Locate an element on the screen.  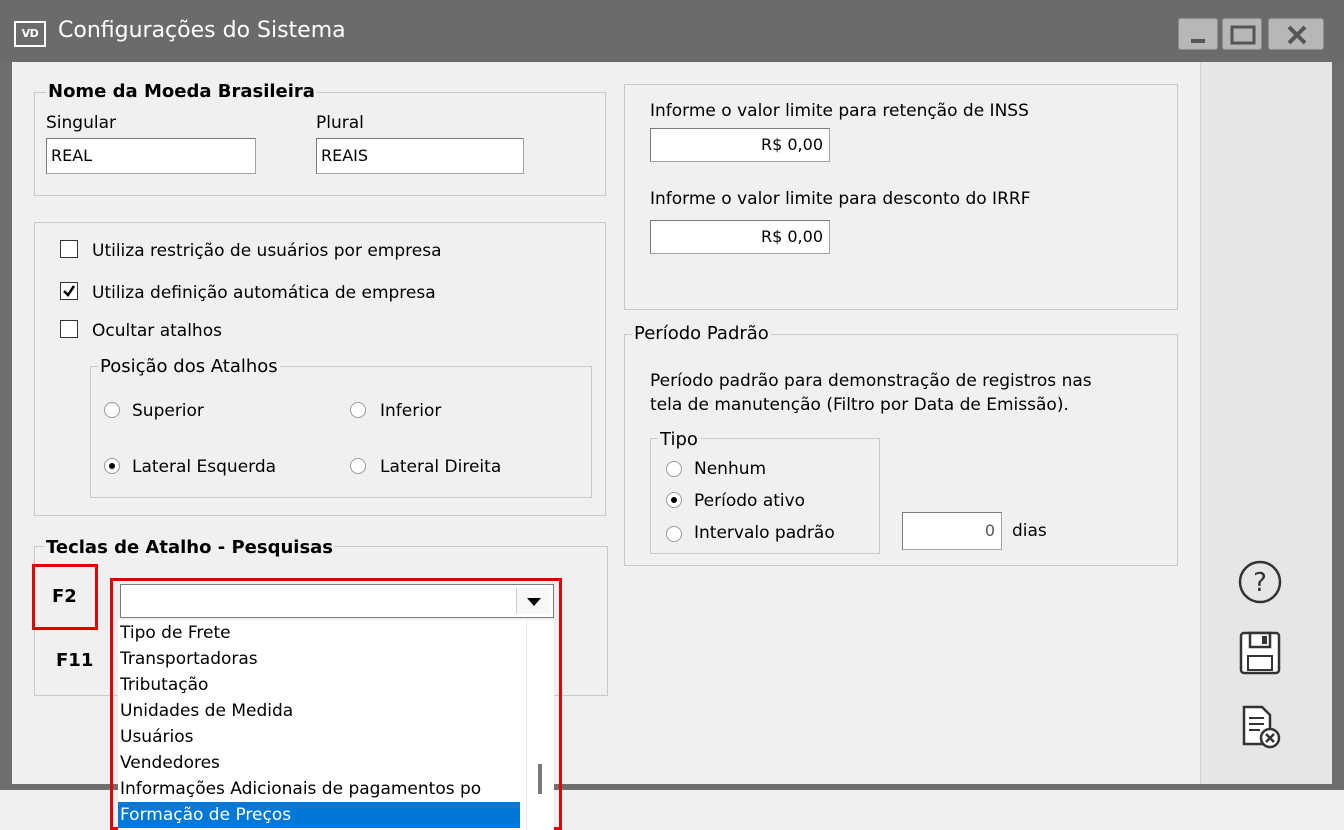
minimize-icon is located at coordinates (1198, 41).